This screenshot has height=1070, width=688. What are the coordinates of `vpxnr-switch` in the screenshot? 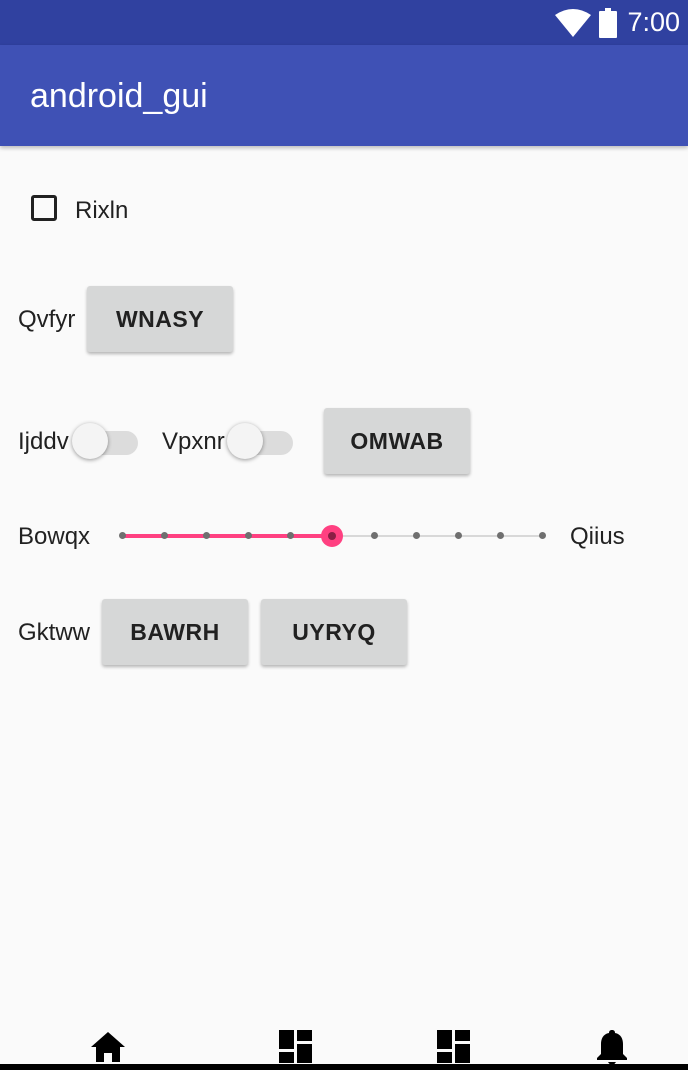 It's located at (262, 441).